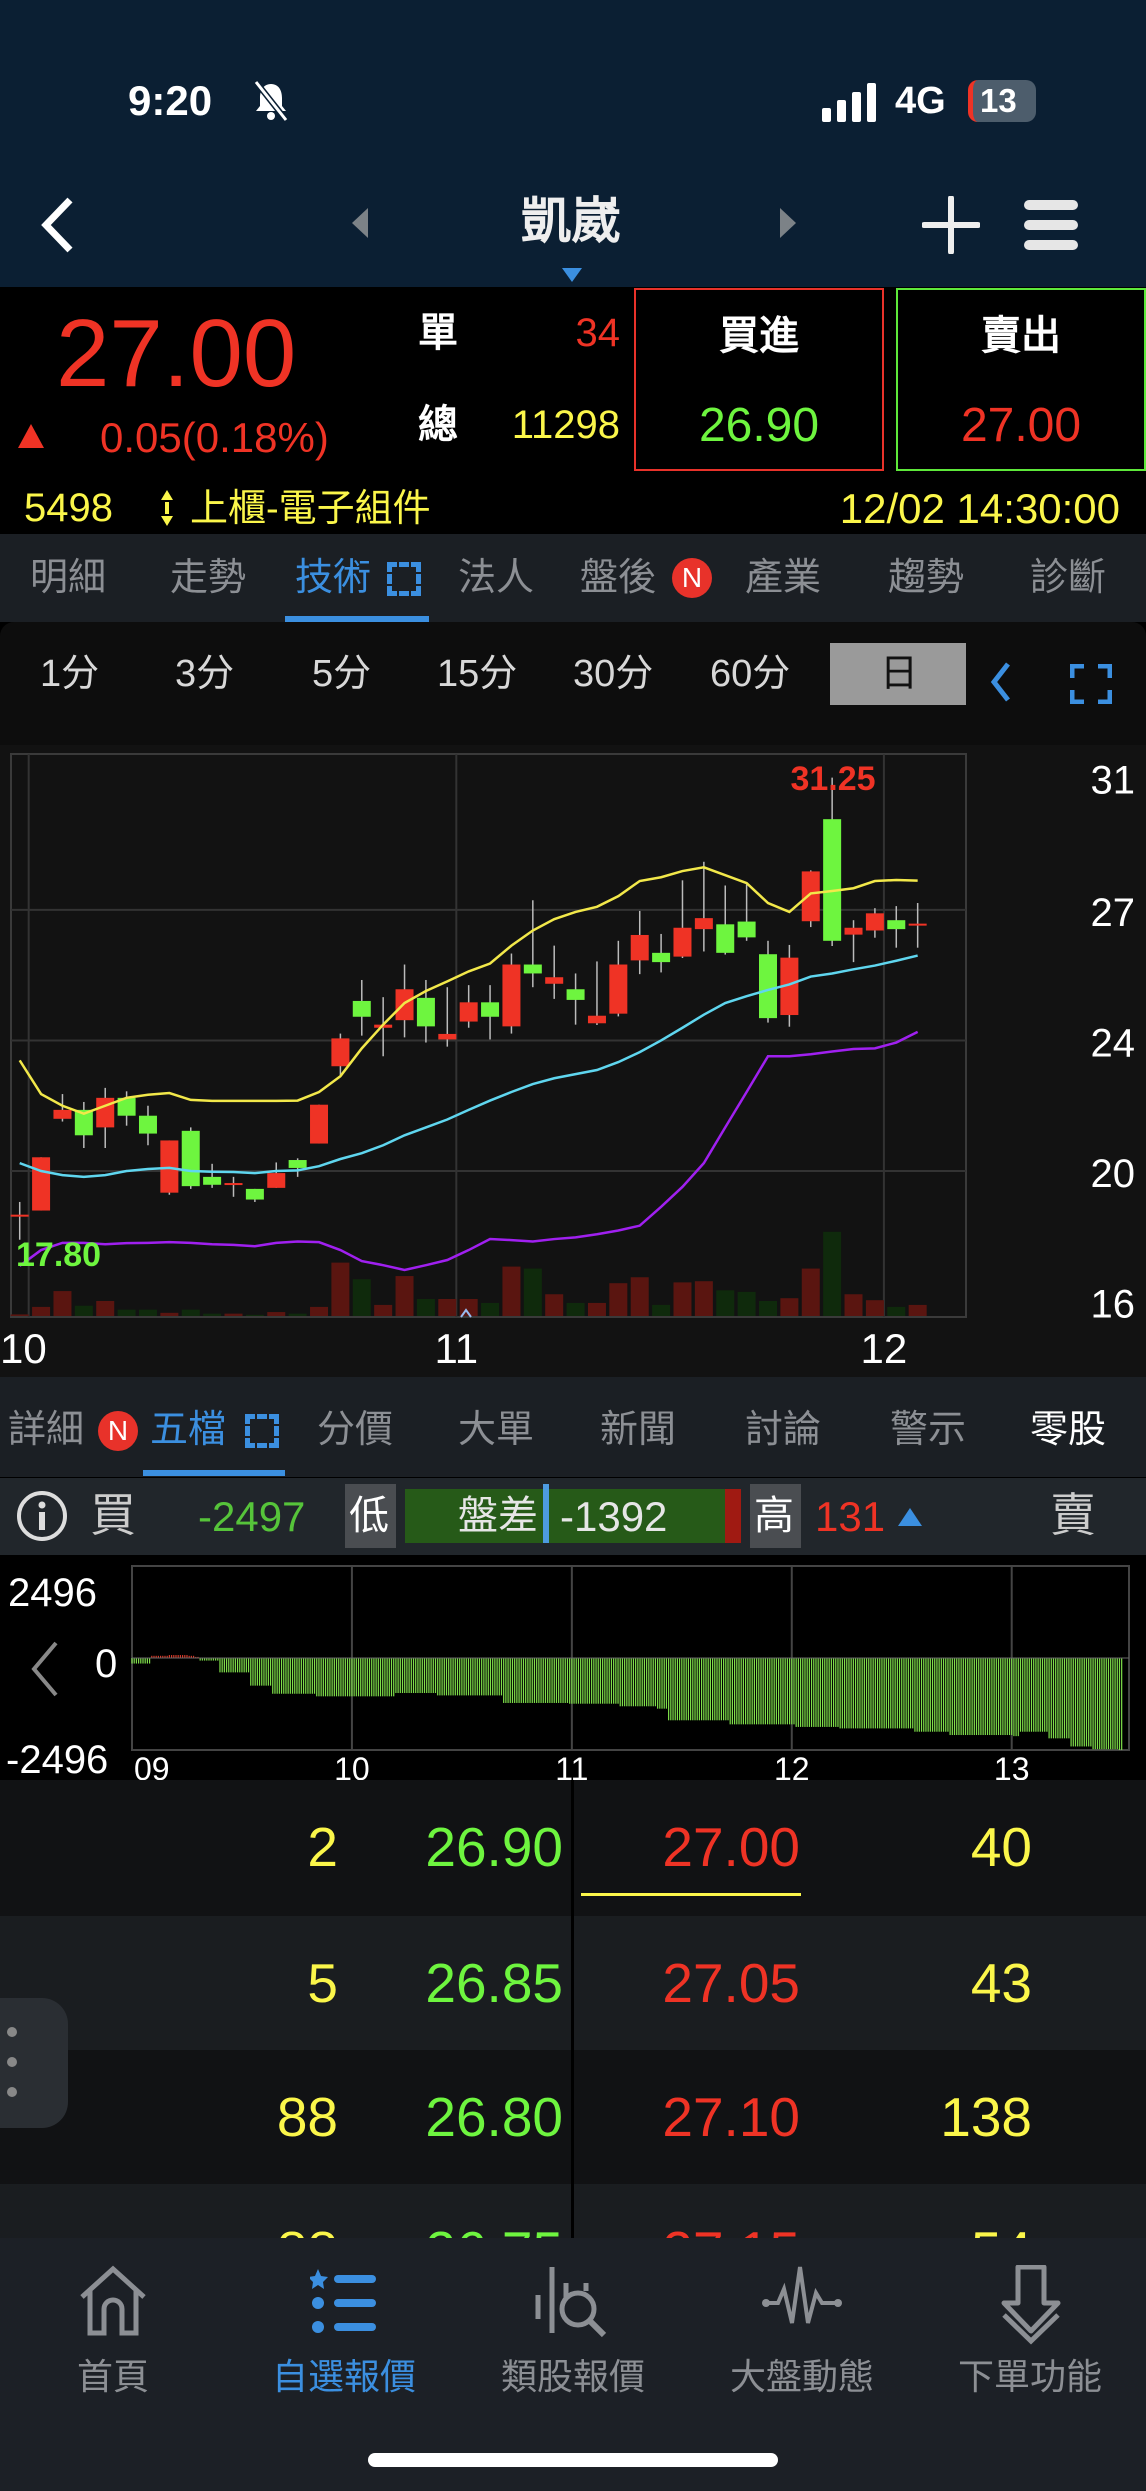 This screenshot has height=2491, width=1146. Describe the element at coordinates (788, 223) in the screenshot. I see `next-stock-icon` at that location.